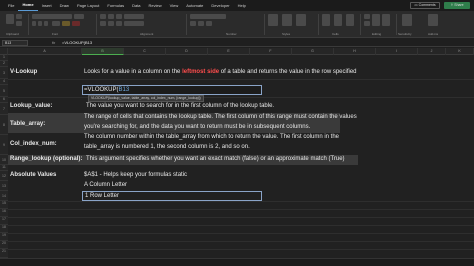 The height and width of the screenshot is (266, 474). What do you see at coordinates (350, 20) in the screenshot?
I see `format-cells-icon` at bounding box center [350, 20].